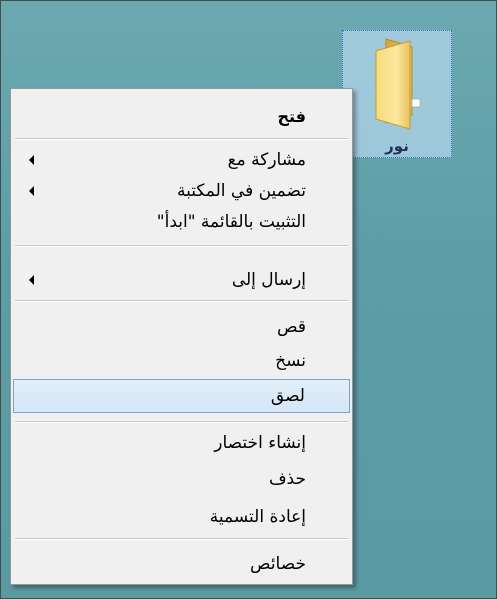  Describe the element at coordinates (181, 160) in the screenshot. I see `menu-item-share-with: مشاركة مع` at that location.